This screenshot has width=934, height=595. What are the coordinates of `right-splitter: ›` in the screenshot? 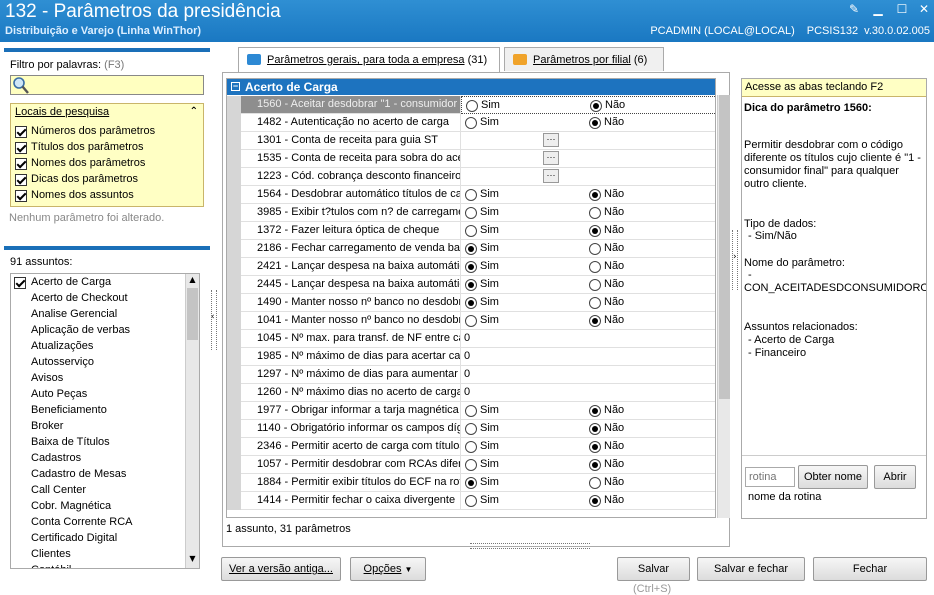 It's located at (735, 260).